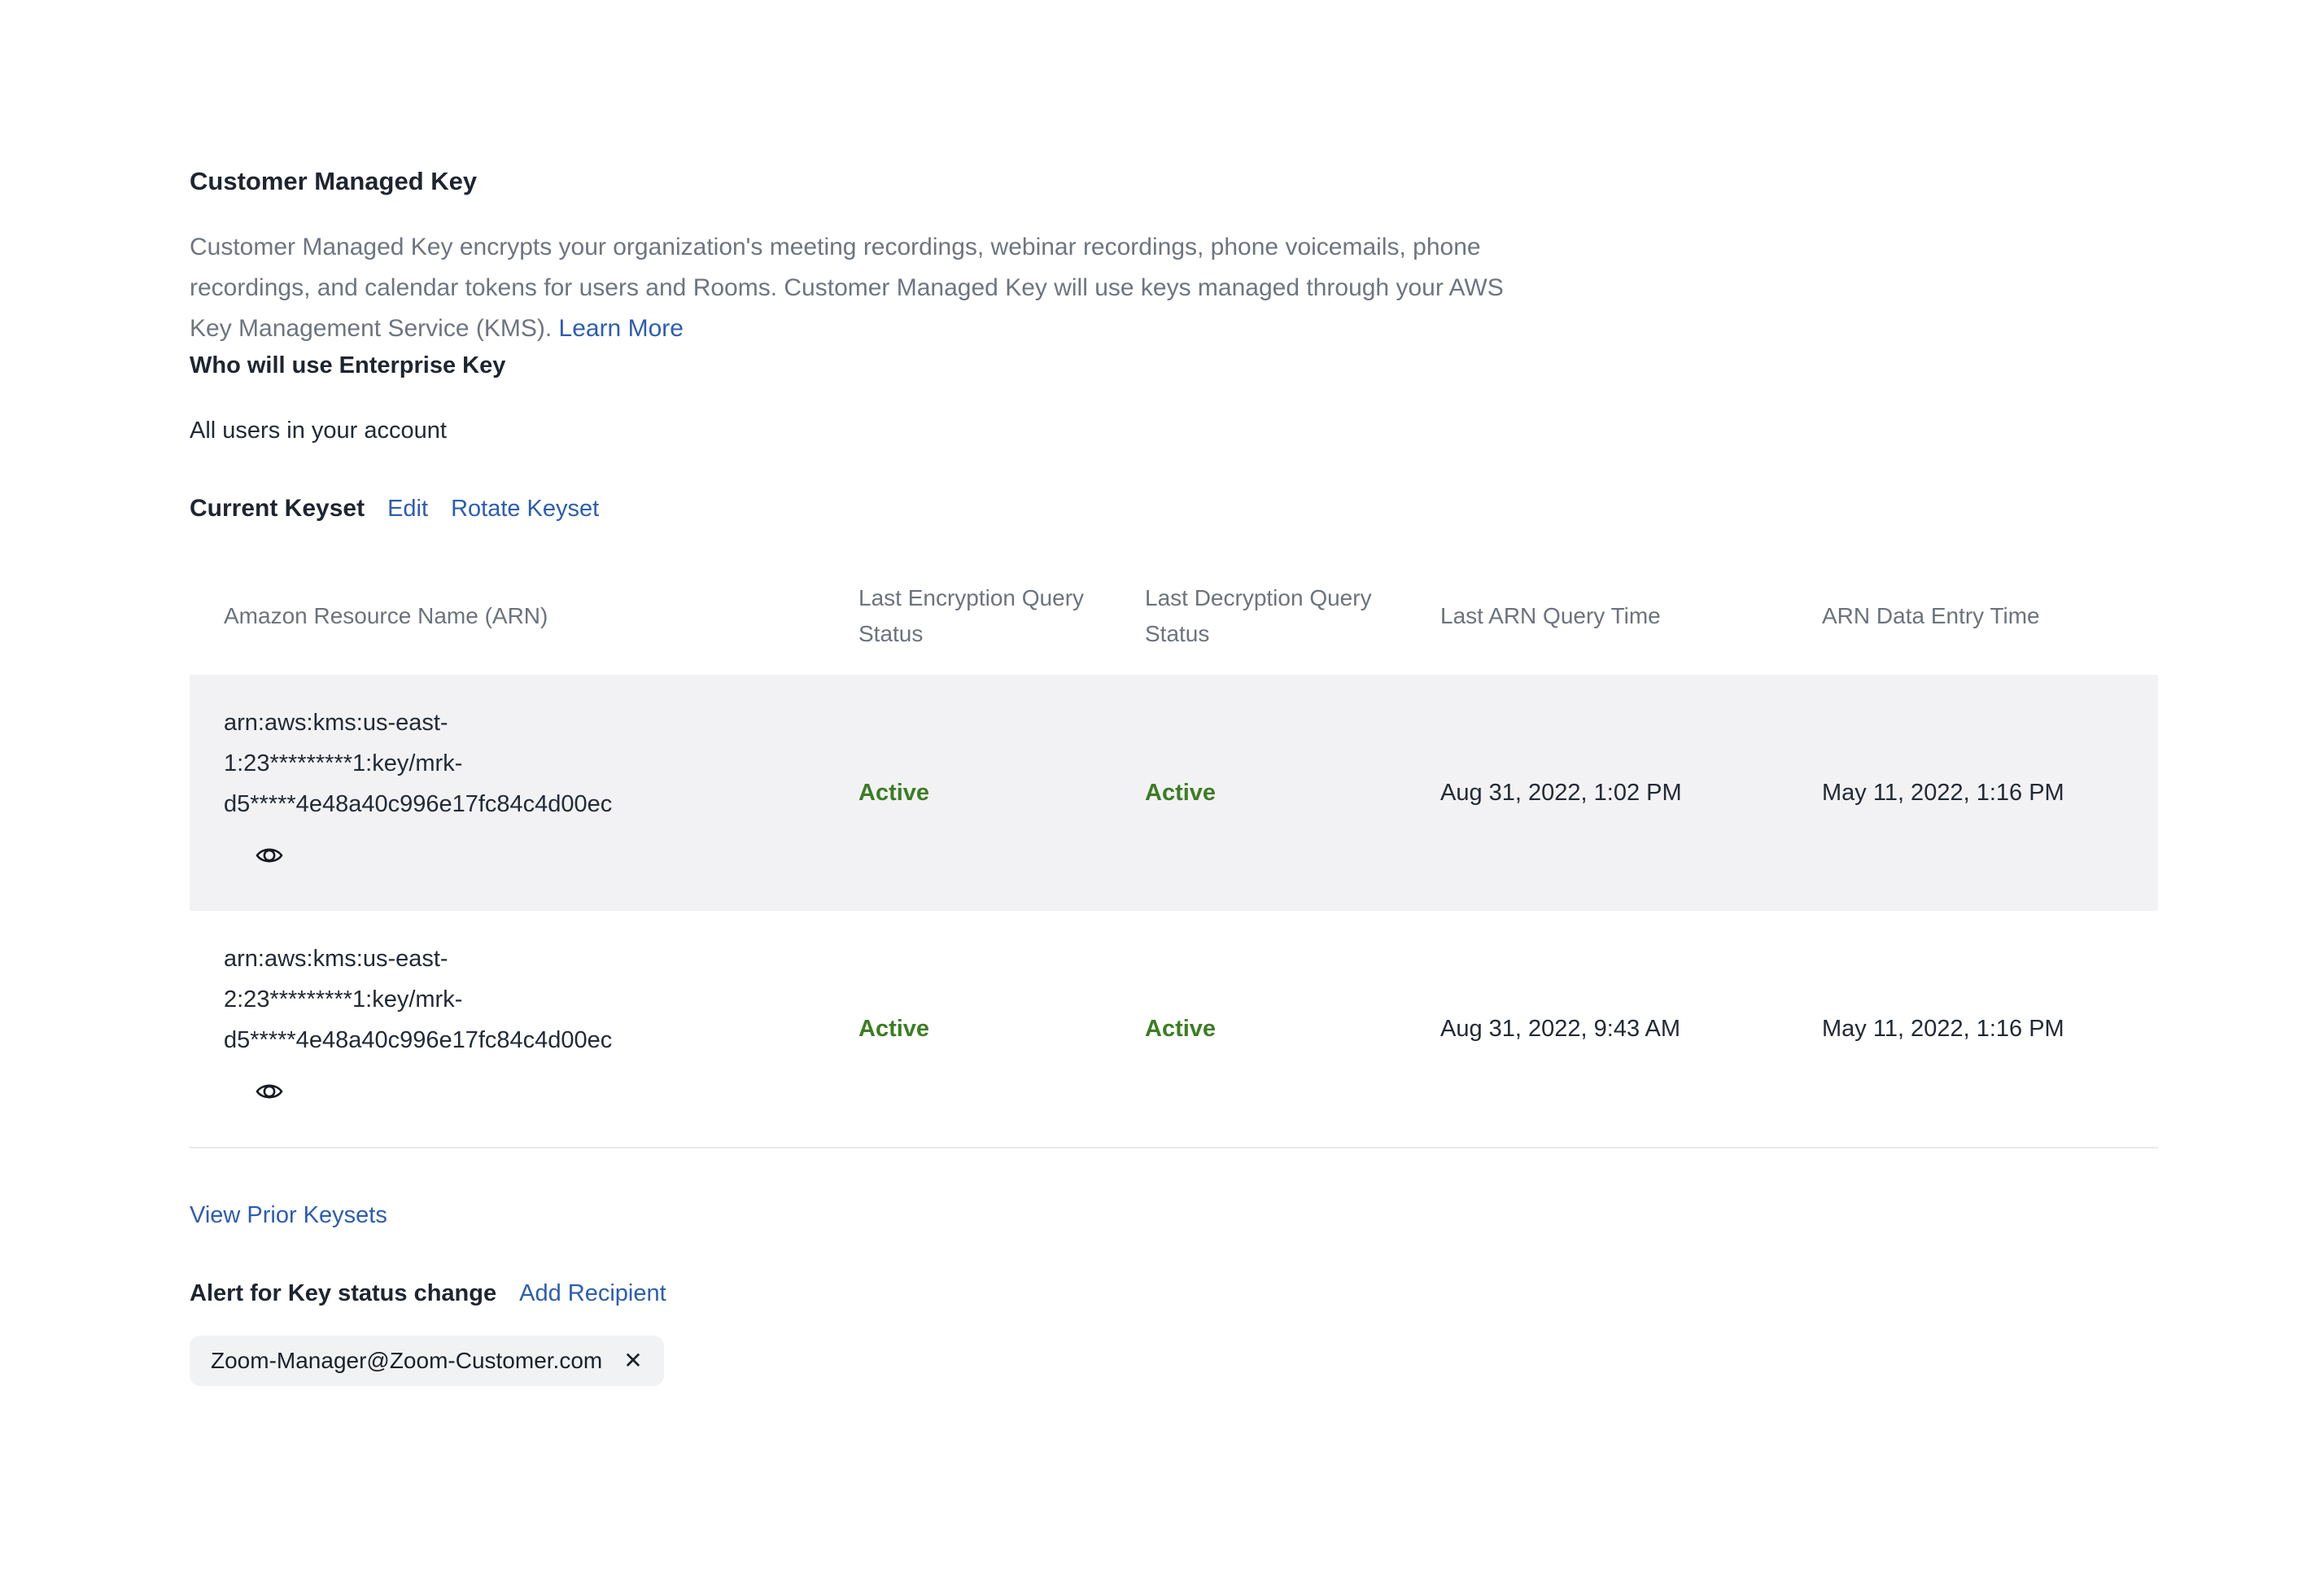  What do you see at coordinates (343, 1293) in the screenshot?
I see `alert-heading: Alert for Key status change` at bounding box center [343, 1293].